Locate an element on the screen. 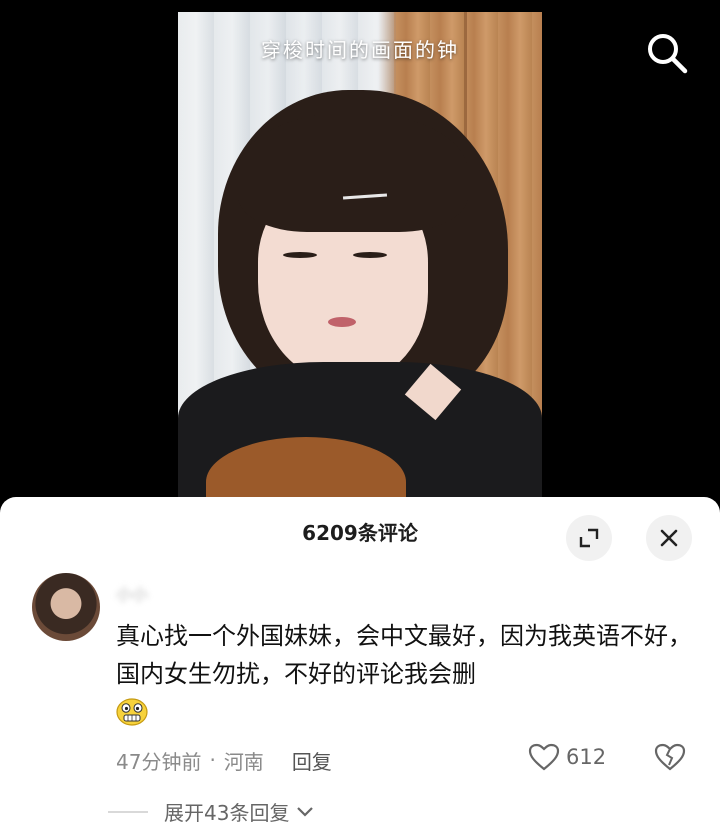 The image size is (720, 839). video-caption: 穿梭时间的画面的钟 is located at coordinates (360, 50).